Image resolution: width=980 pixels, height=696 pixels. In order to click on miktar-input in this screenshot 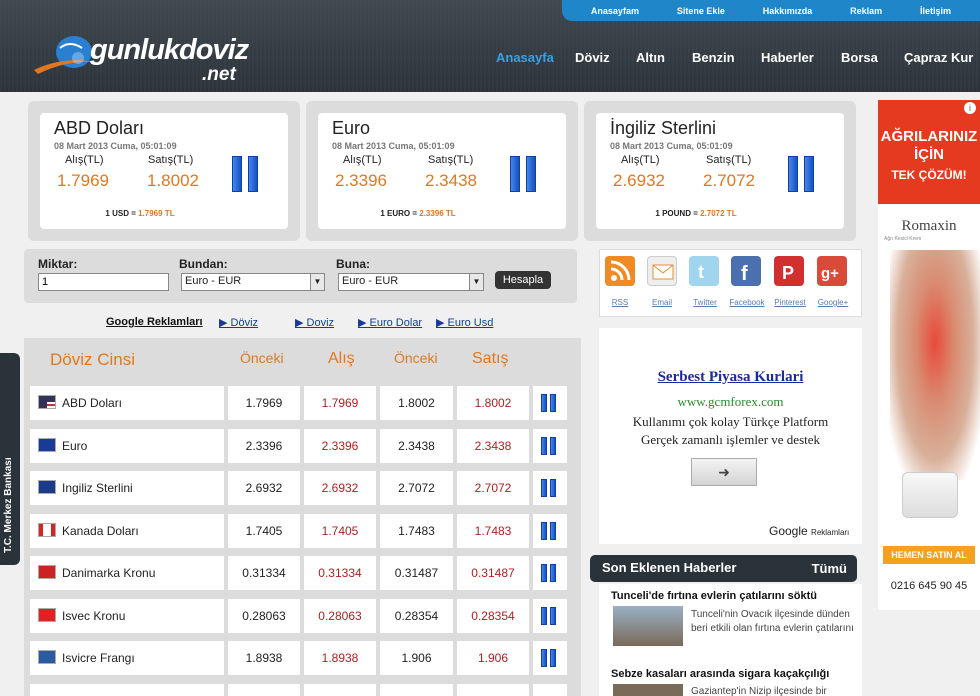, I will do `click(103, 282)`.